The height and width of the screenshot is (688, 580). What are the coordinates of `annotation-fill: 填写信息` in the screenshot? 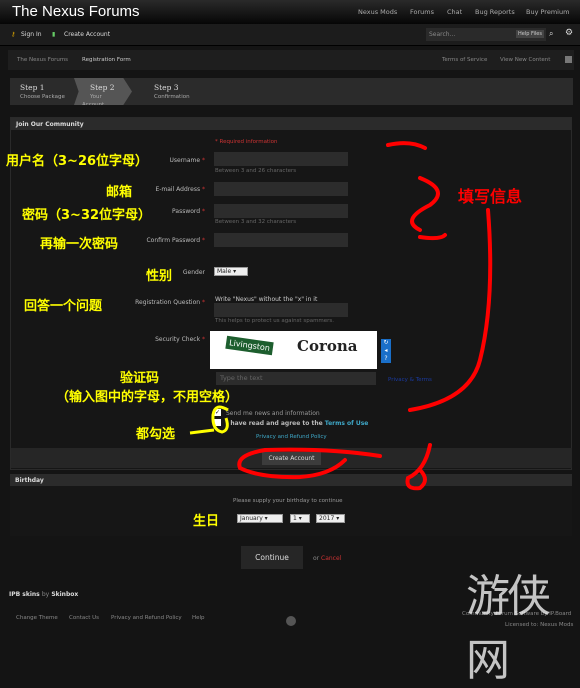 It's located at (490, 196).